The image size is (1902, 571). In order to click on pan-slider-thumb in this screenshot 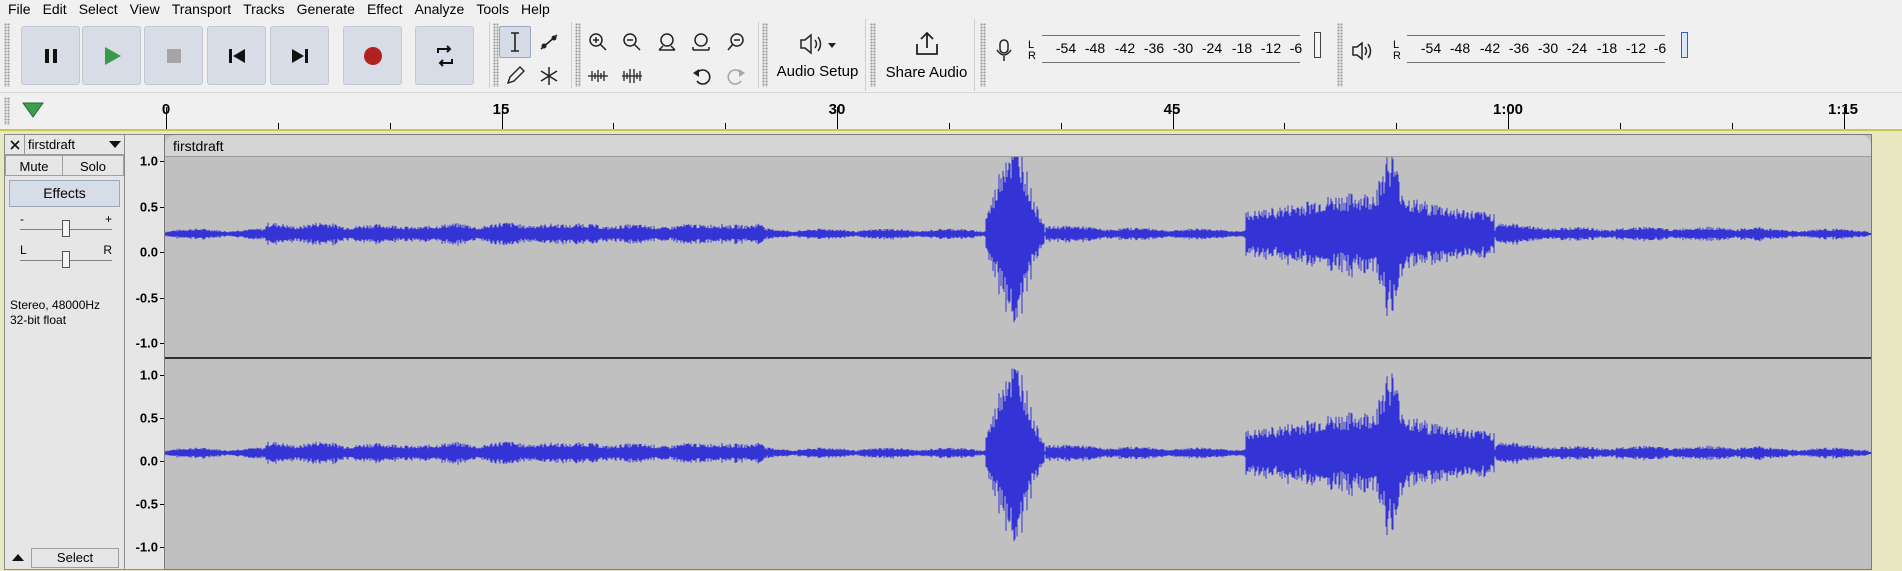, I will do `click(66, 259)`.